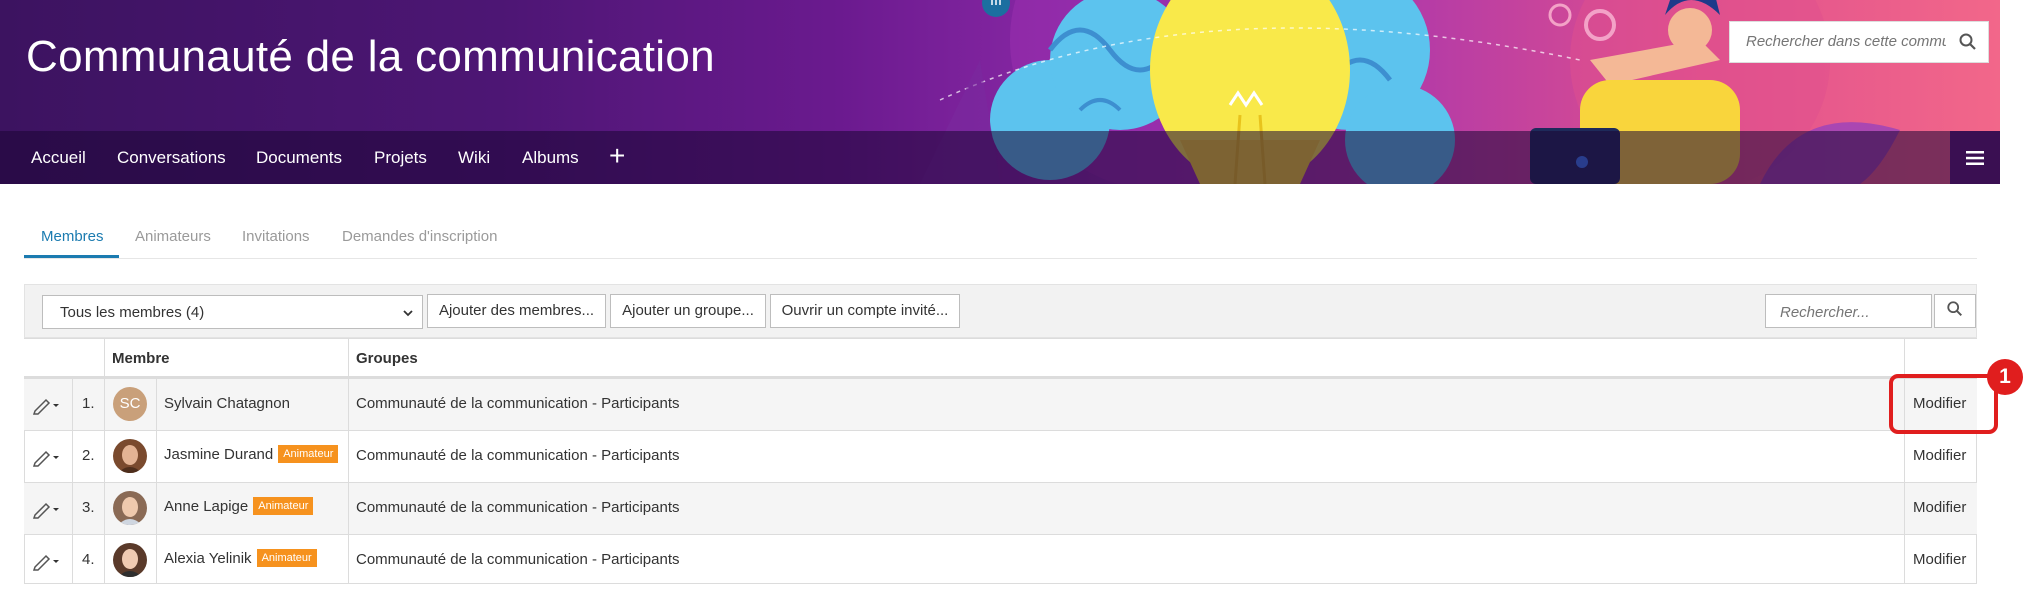  Describe the element at coordinates (141, 358) in the screenshot. I see `column-header-member: Membre` at that location.